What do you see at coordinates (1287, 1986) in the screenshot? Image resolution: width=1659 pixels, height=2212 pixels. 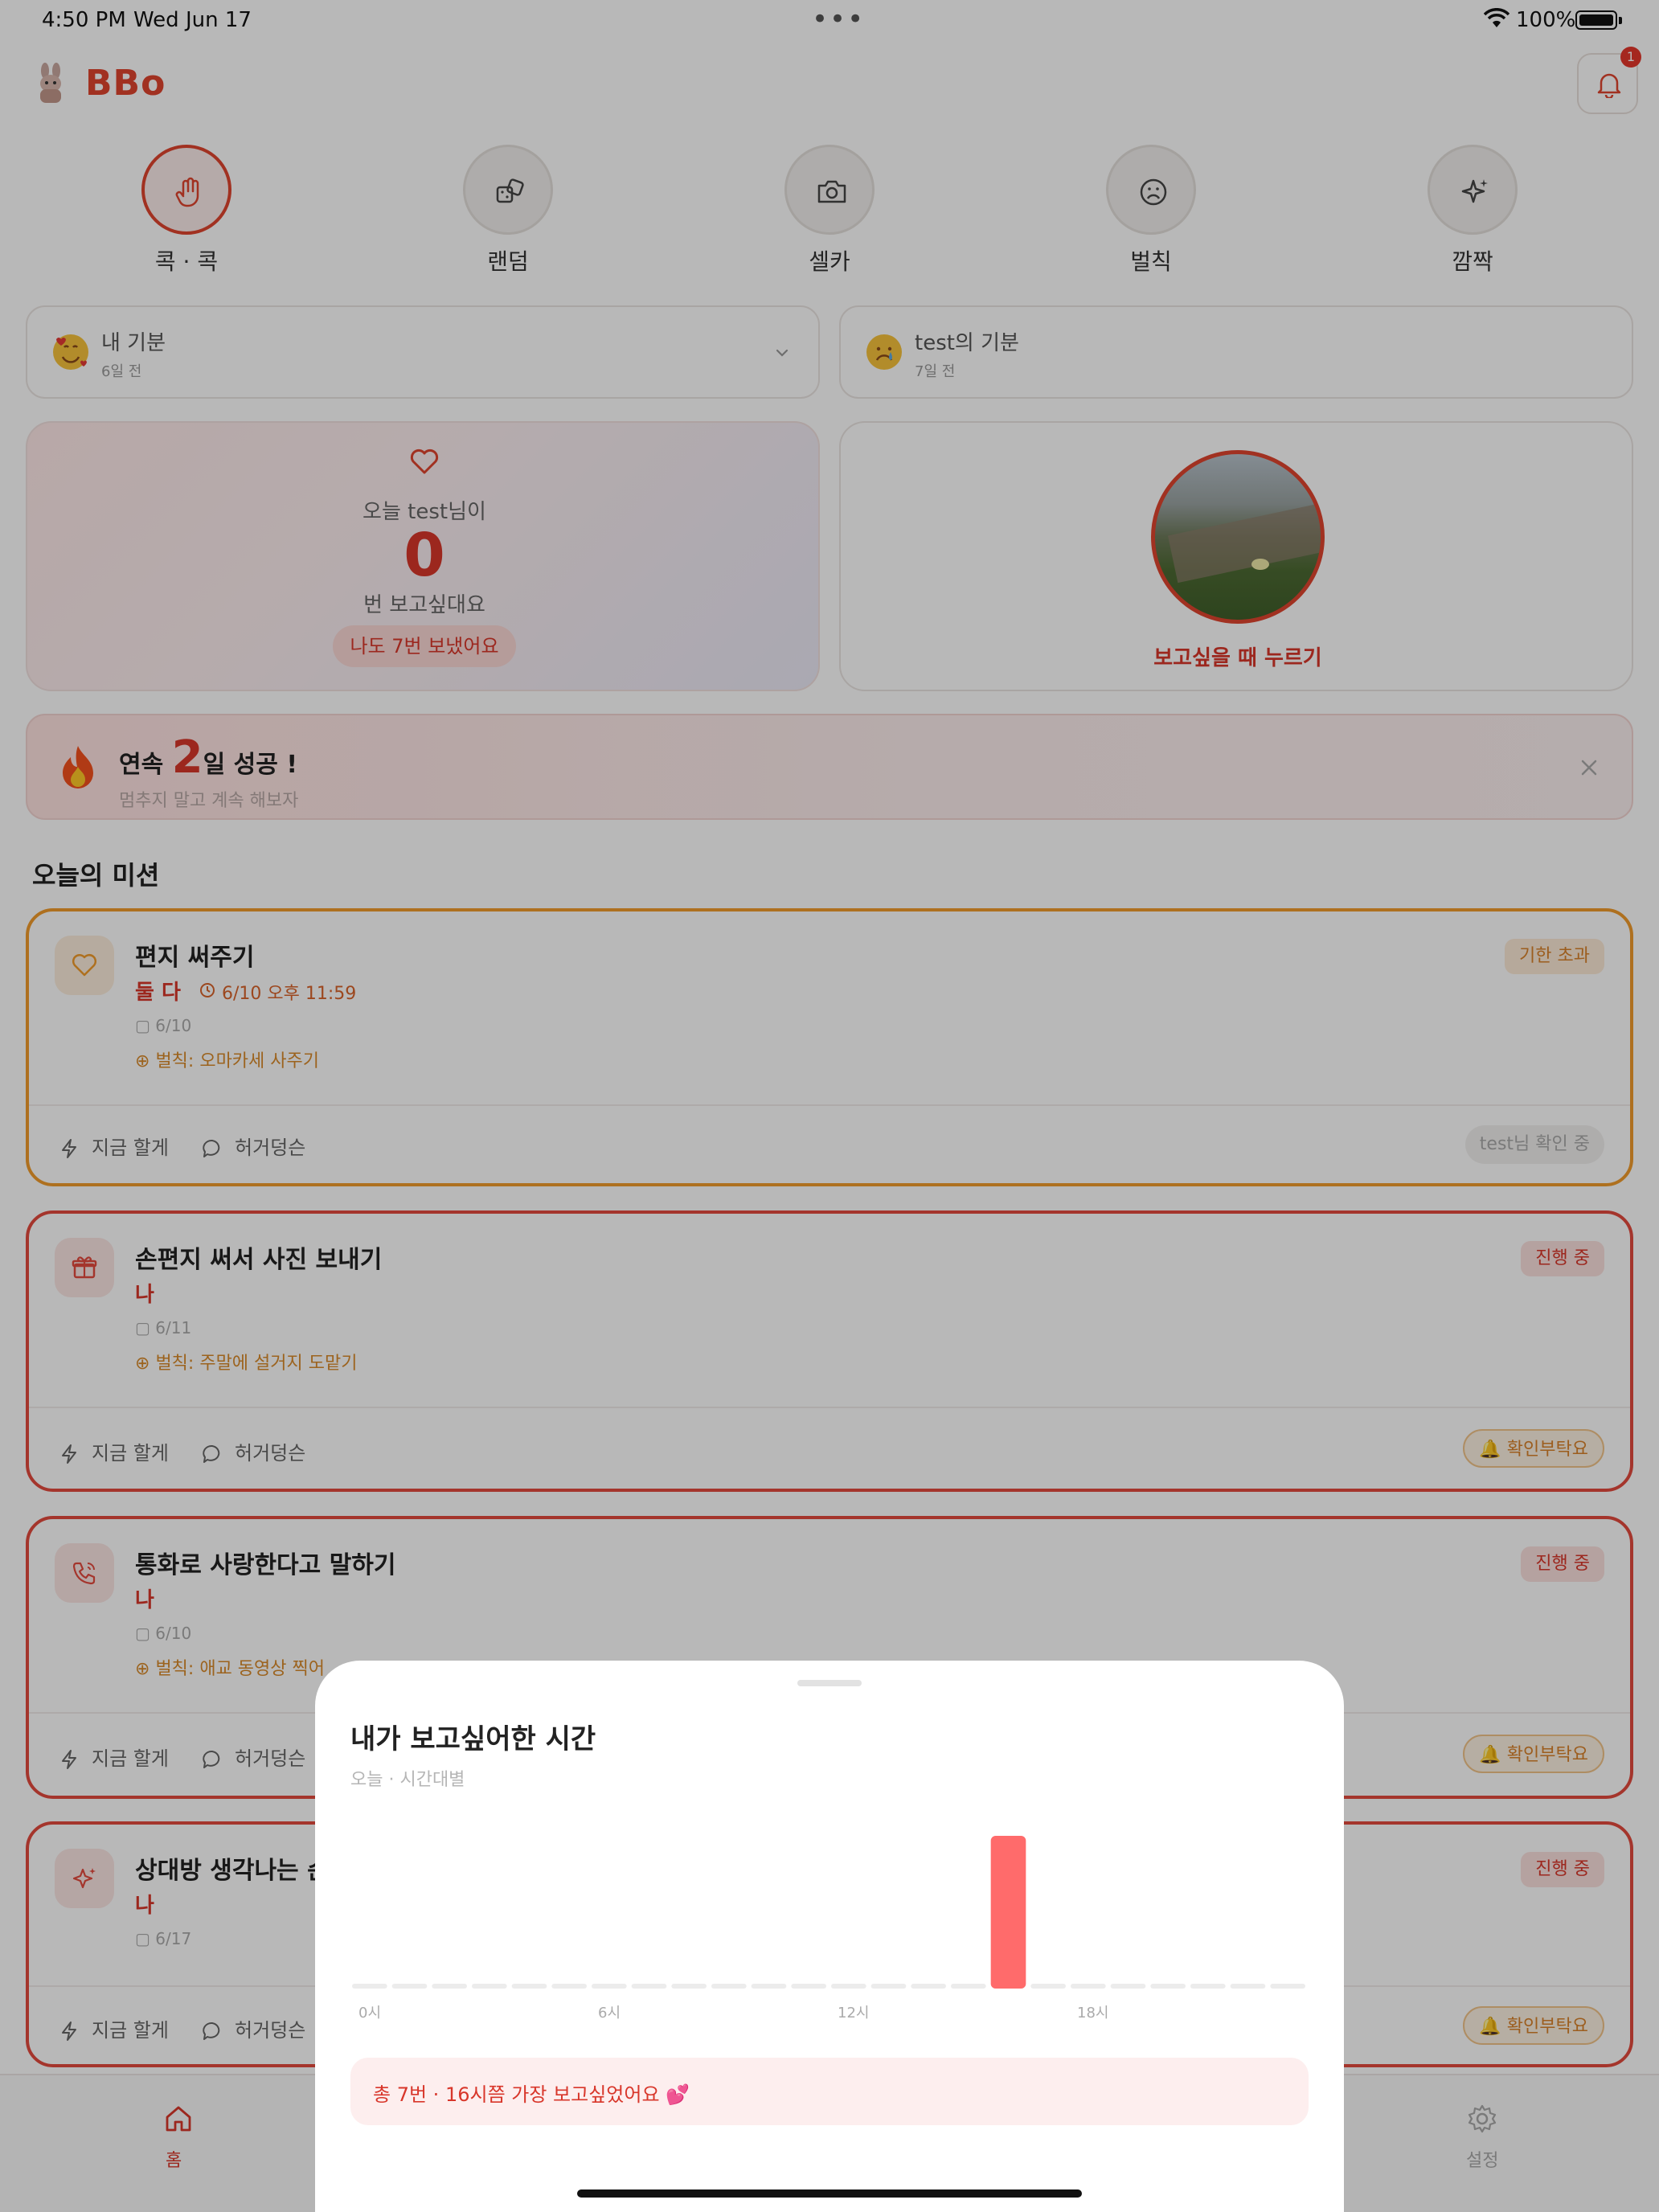 I see `bar-23시` at bounding box center [1287, 1986].